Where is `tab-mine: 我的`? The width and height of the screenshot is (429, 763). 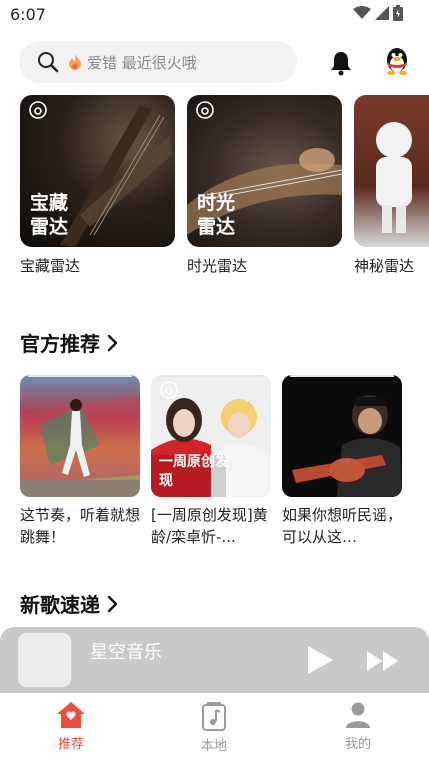 tab-mine: 我的 is located at coordinates (358, 726).